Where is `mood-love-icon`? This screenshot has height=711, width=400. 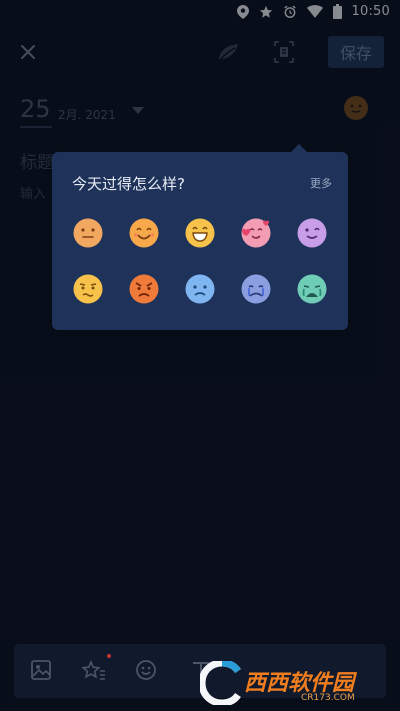 mood-love-icon is located at coordinates (256, 233).